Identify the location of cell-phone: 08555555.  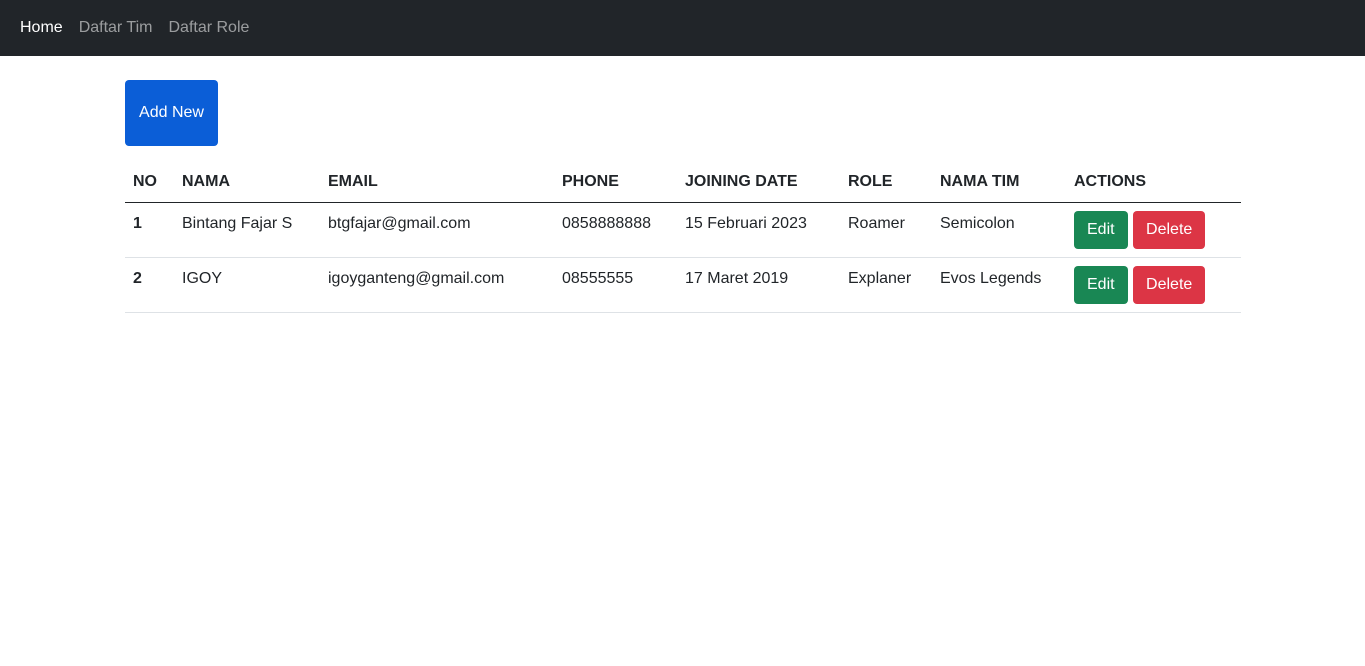
(615, 285).